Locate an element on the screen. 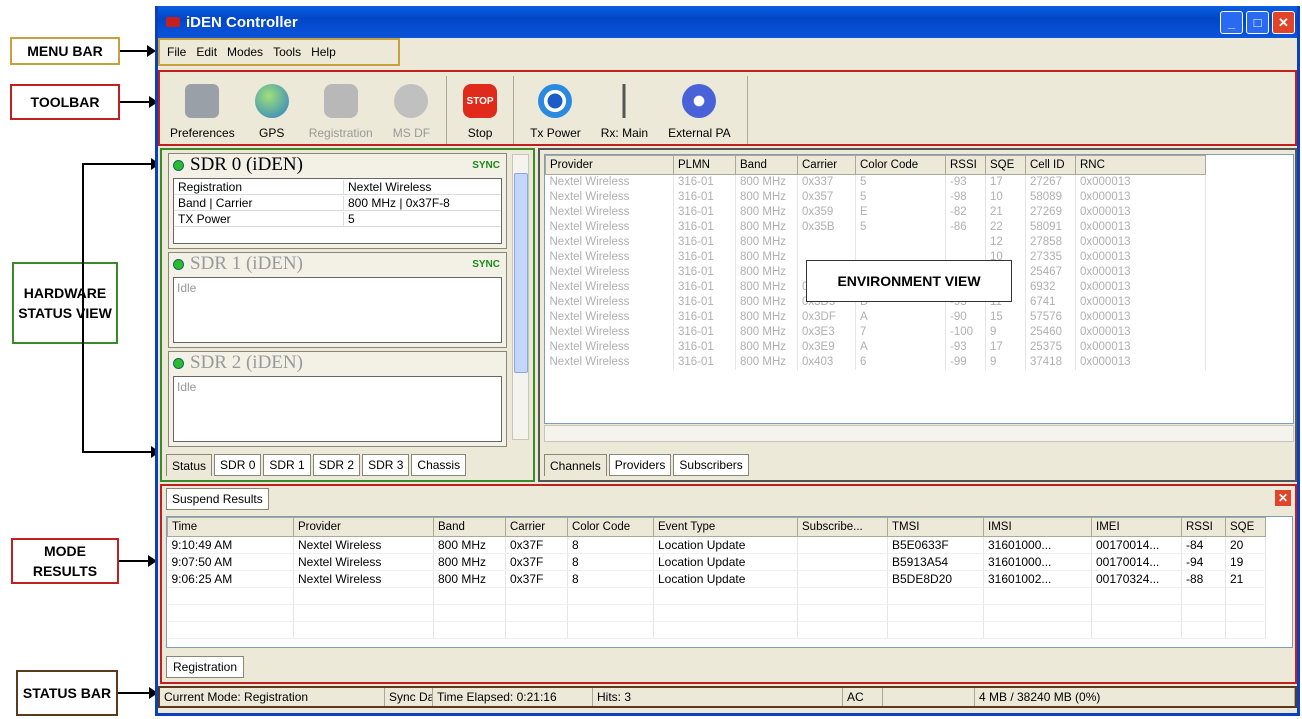  menu-file: File is located at coordinates (176, 52).